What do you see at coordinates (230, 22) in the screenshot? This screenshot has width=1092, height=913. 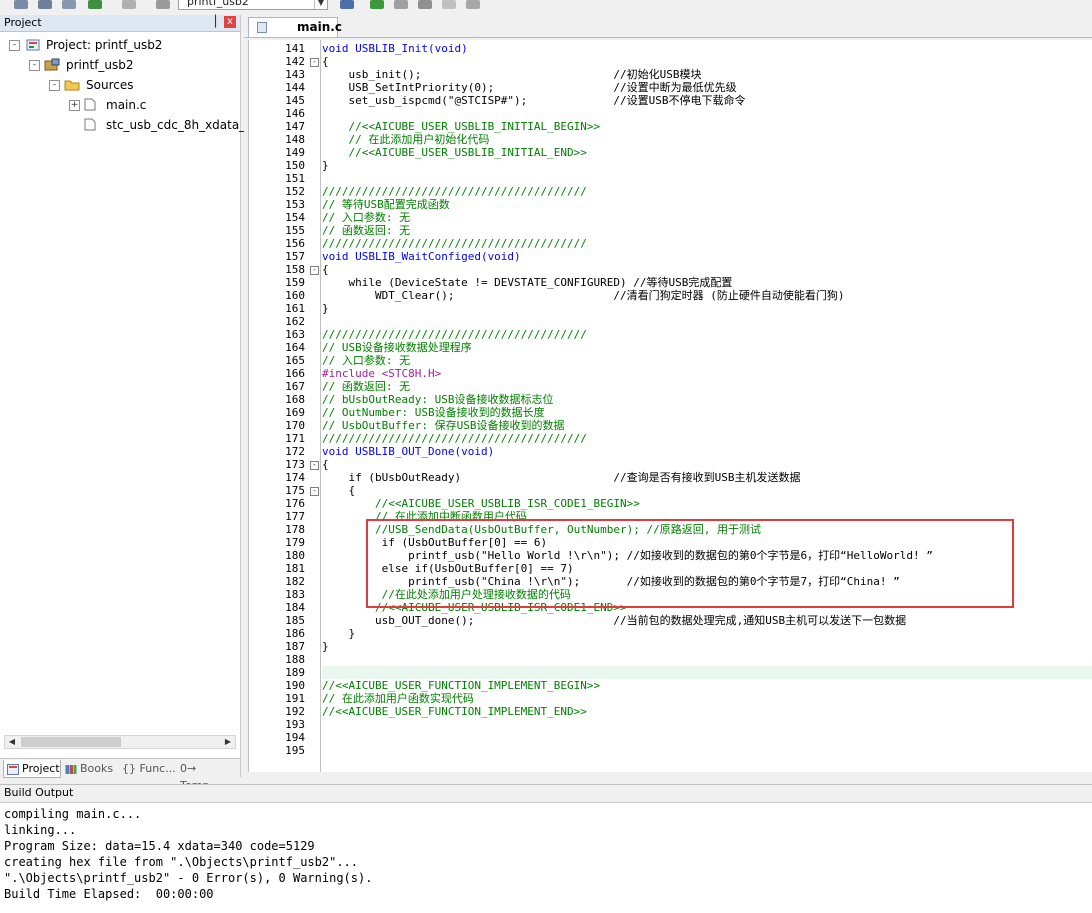 I see `close-icon: x` at bounding box center [230, 22].